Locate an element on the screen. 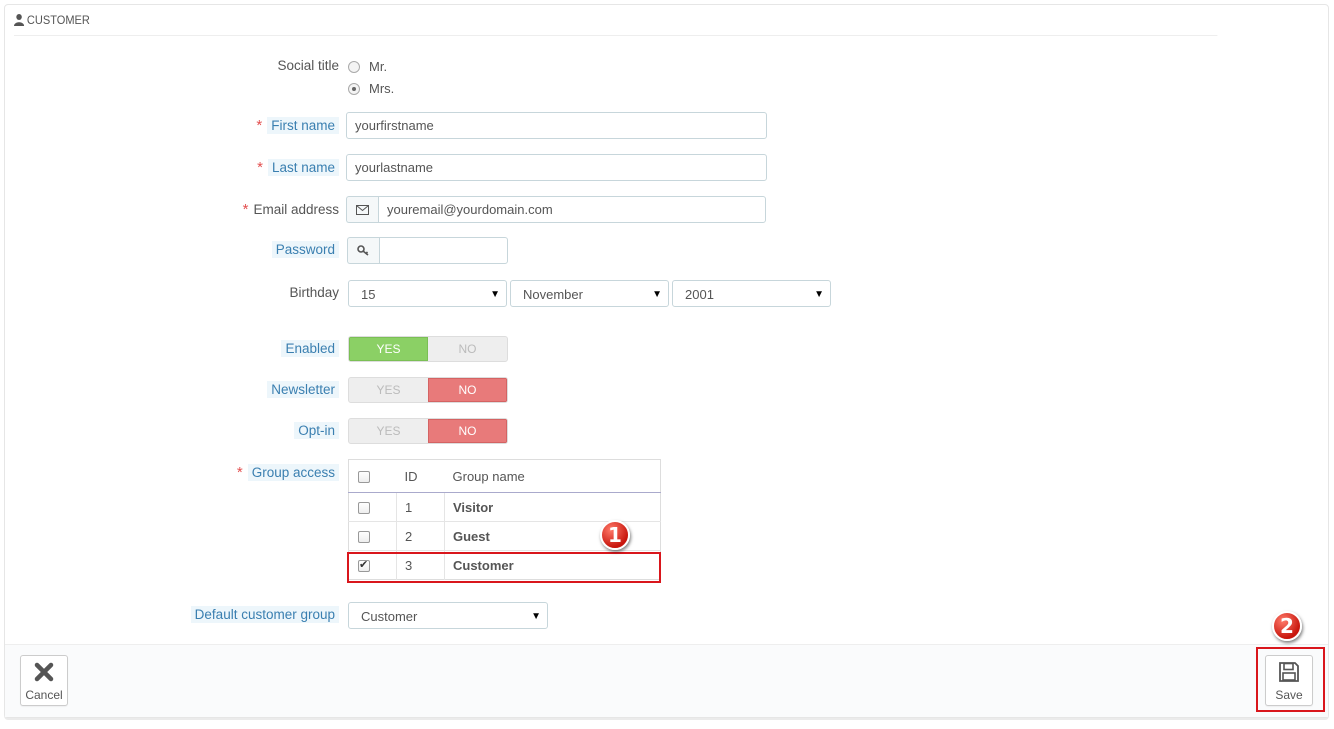 Image resolution: width=1334 pixels, height=729 pixels. newsletter-switch: YES NO is located at coordinates (428, 390).